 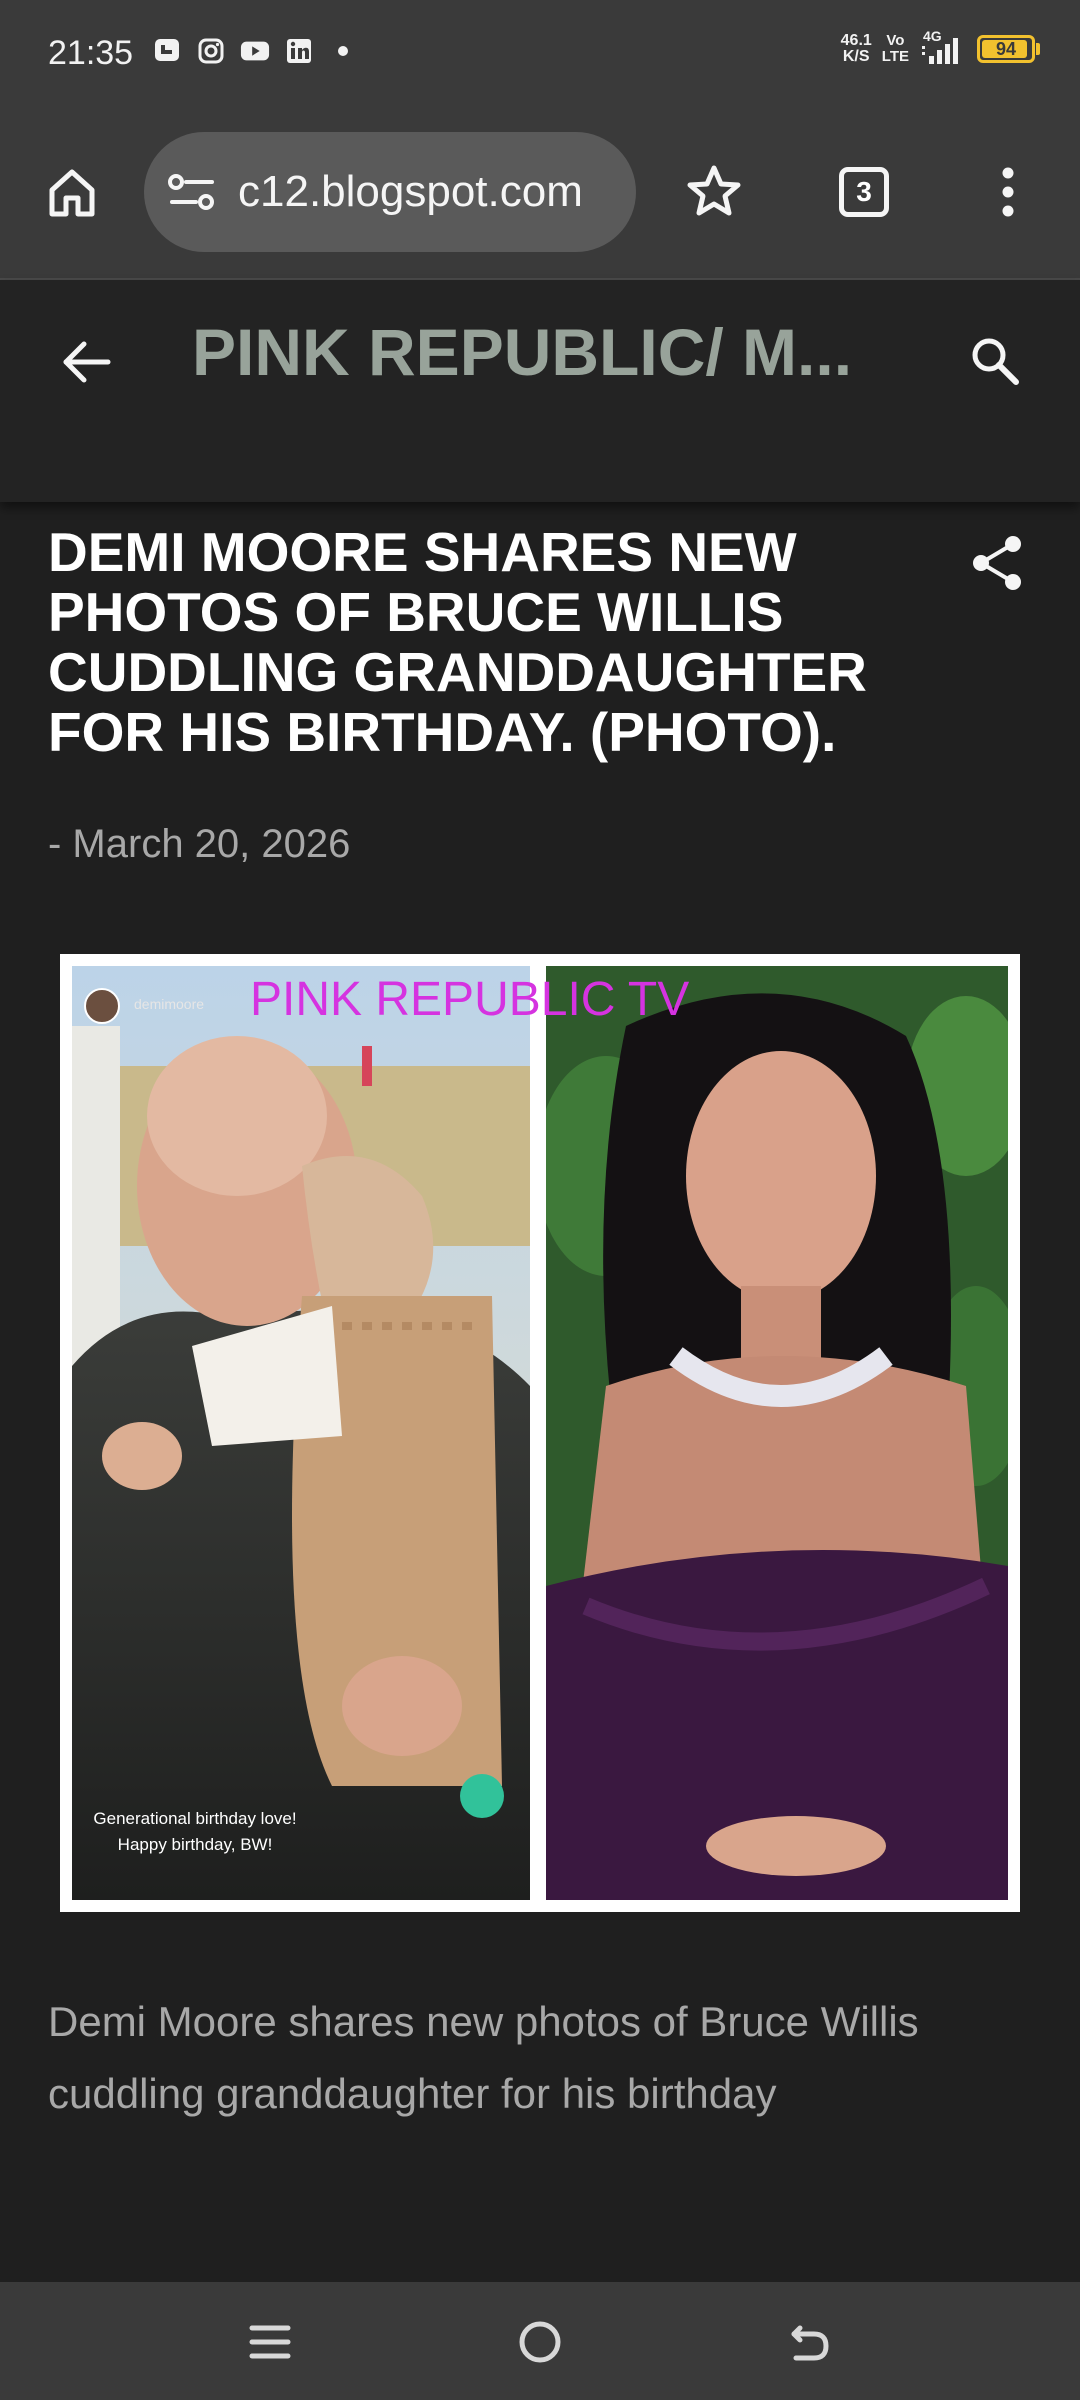 I want to click on volte-bottom: LTE, so click(x=895, y=56).